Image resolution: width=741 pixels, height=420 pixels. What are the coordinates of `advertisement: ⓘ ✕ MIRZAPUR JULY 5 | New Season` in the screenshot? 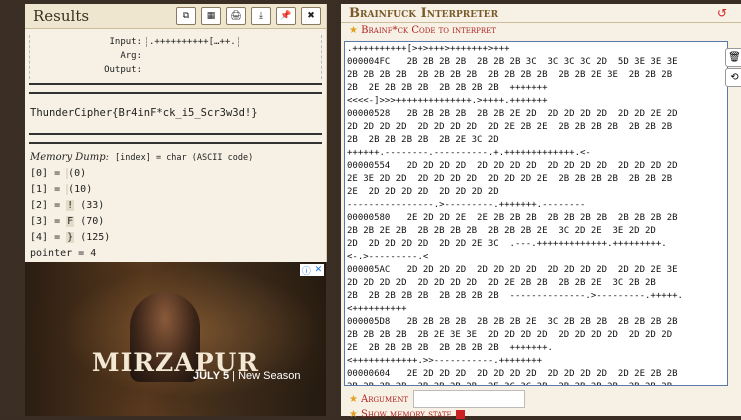 It's located at (175, 339).